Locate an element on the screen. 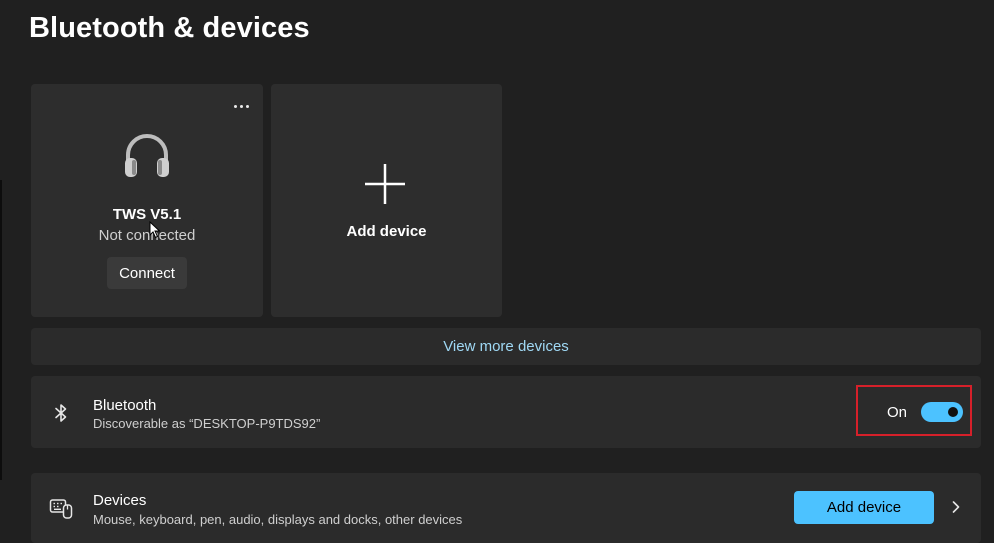 Image resolution: width=994 pixels, height=543 pixels. devices-icon is located at coordinates (61, 509).